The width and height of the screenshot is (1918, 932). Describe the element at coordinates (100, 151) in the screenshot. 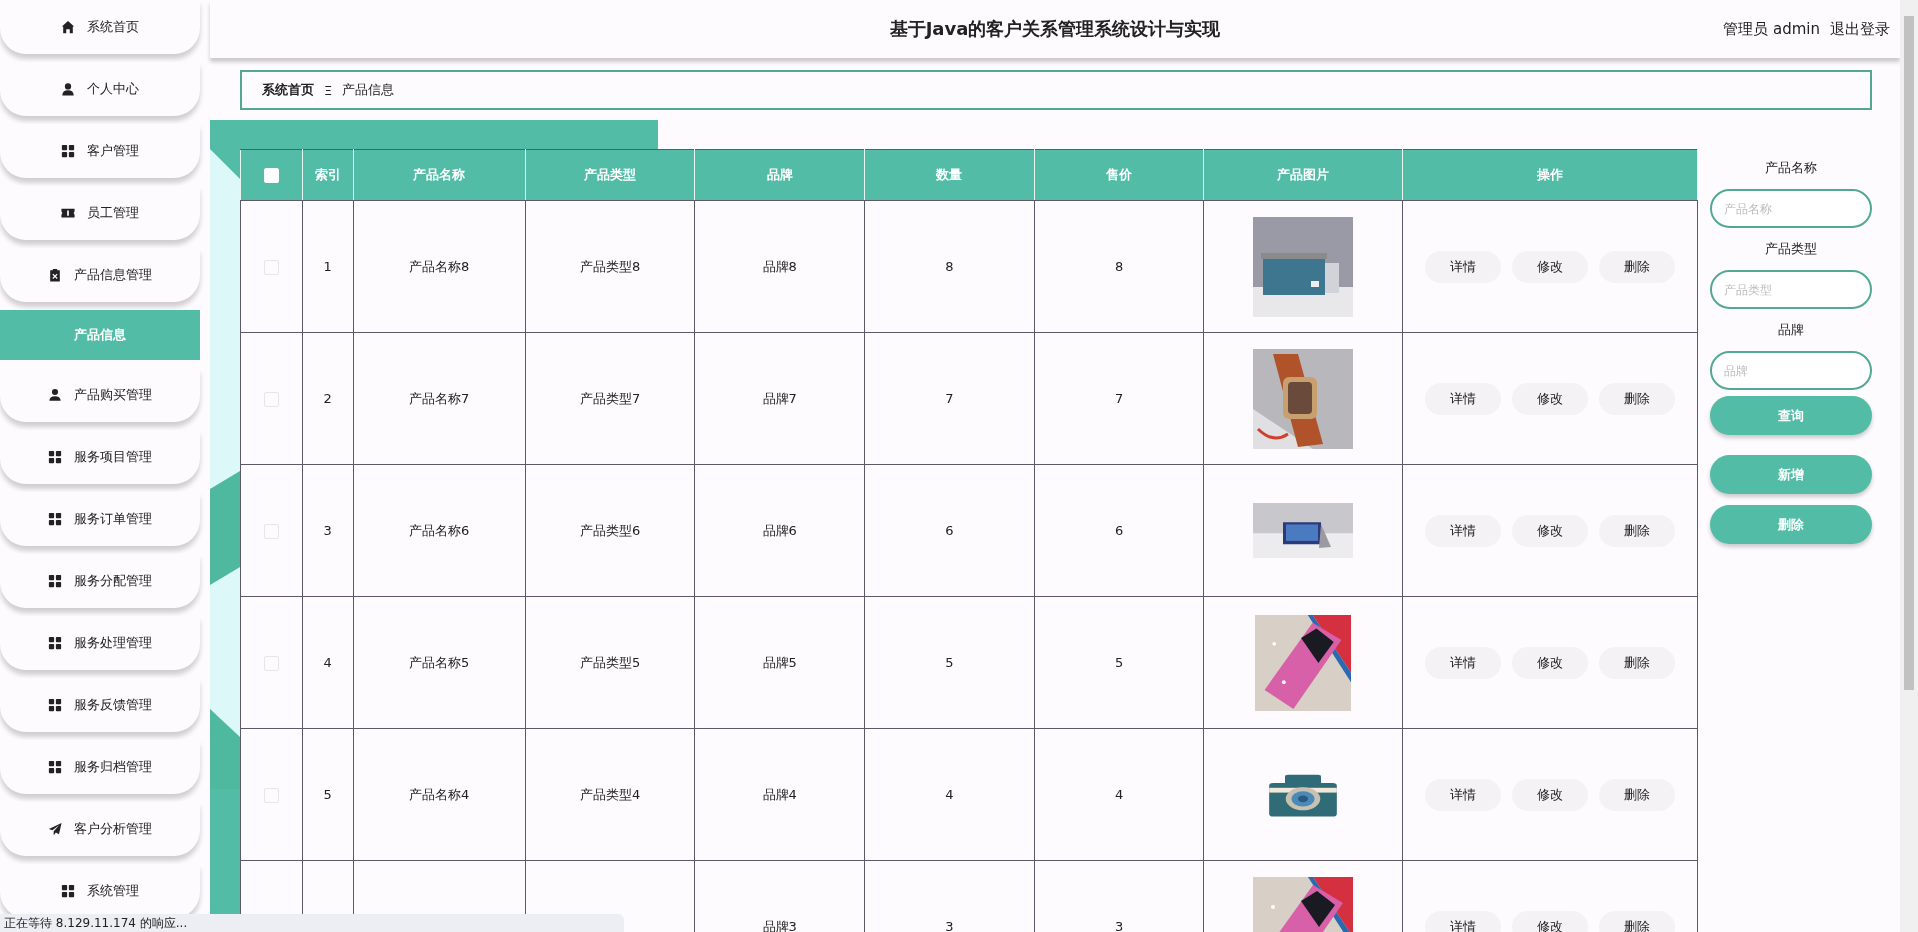

I see `sidebar-item: 客户管理` at that location.